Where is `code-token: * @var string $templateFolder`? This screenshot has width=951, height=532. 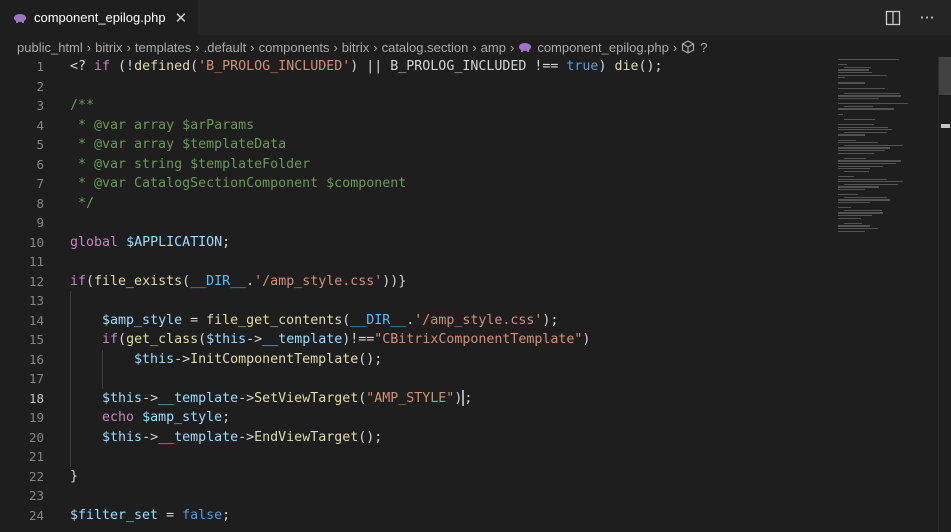
code-token: * @var string $templateFolder is located at coordinates (190, 164).